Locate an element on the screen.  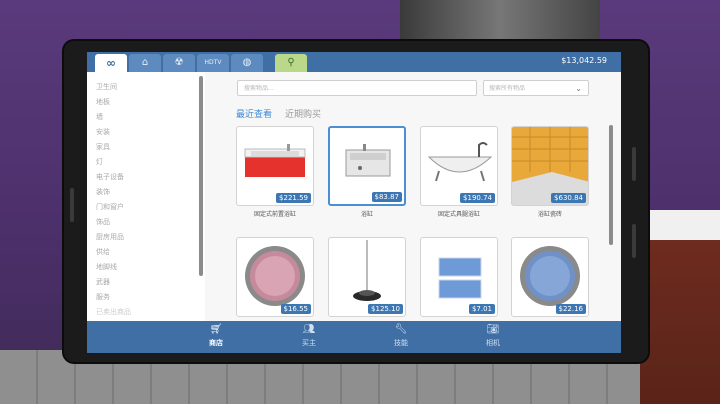
tab-infinity: ∞ is located at coordinates (111, 63).